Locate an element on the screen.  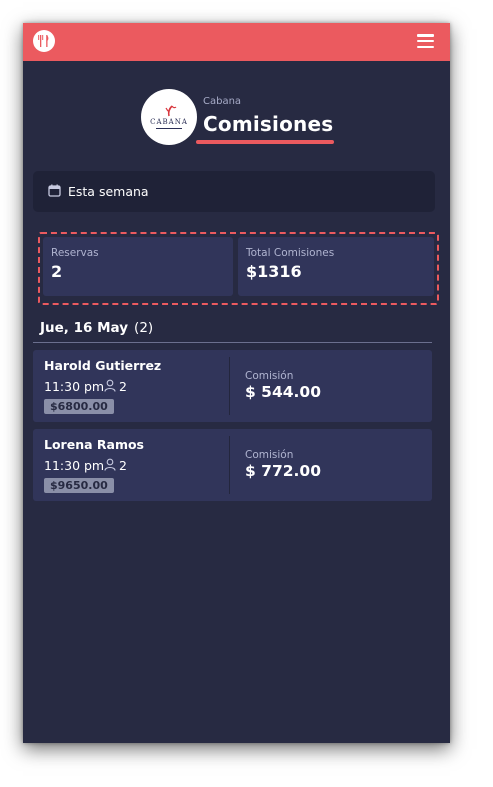
title-underline is located at coordinates (265, 142).